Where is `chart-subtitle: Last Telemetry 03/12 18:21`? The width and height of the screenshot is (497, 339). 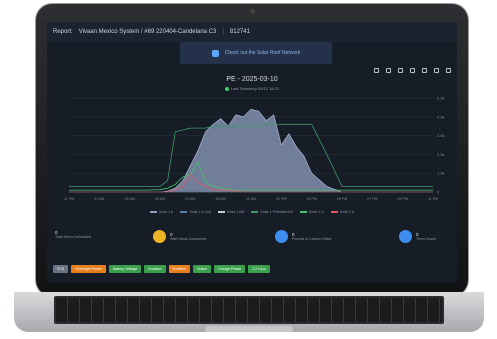
chart-subtitle: Last Telemetry 03/12 18:21 is located at coordinates (252, 88).